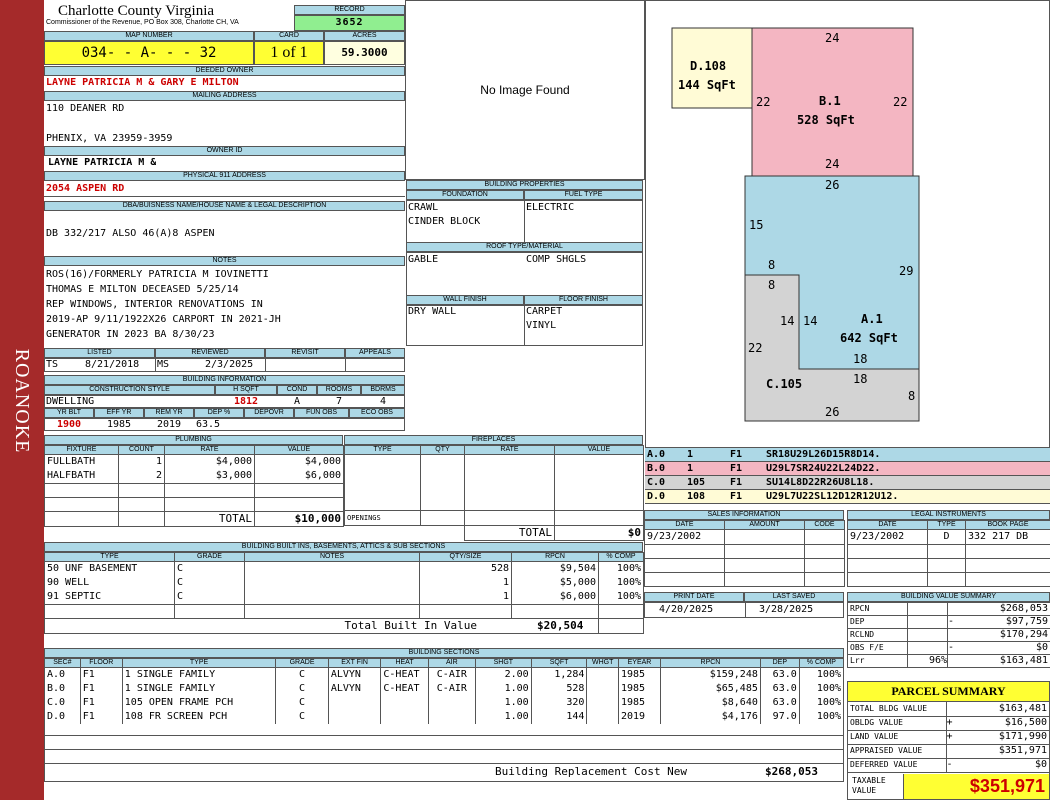 The image size is (1050, 800). I want to click on sec: B.0, so click(62, 689).